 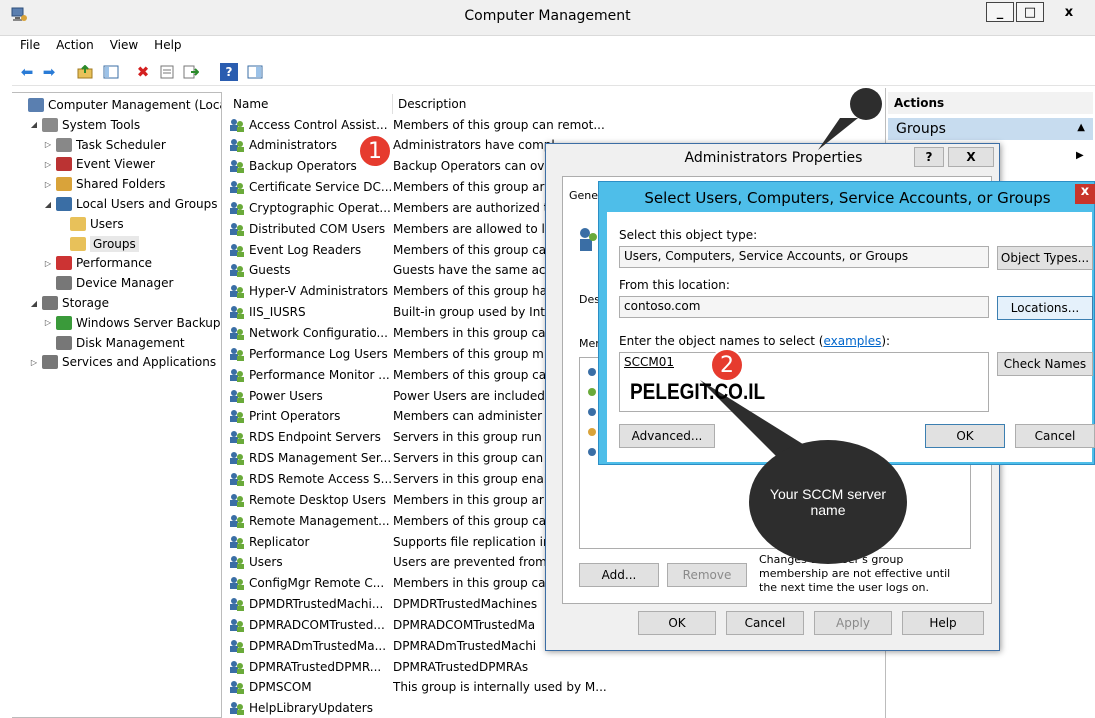 I want to click on sccm-callout: Your SCCM server name, so click(x=828, y=502).